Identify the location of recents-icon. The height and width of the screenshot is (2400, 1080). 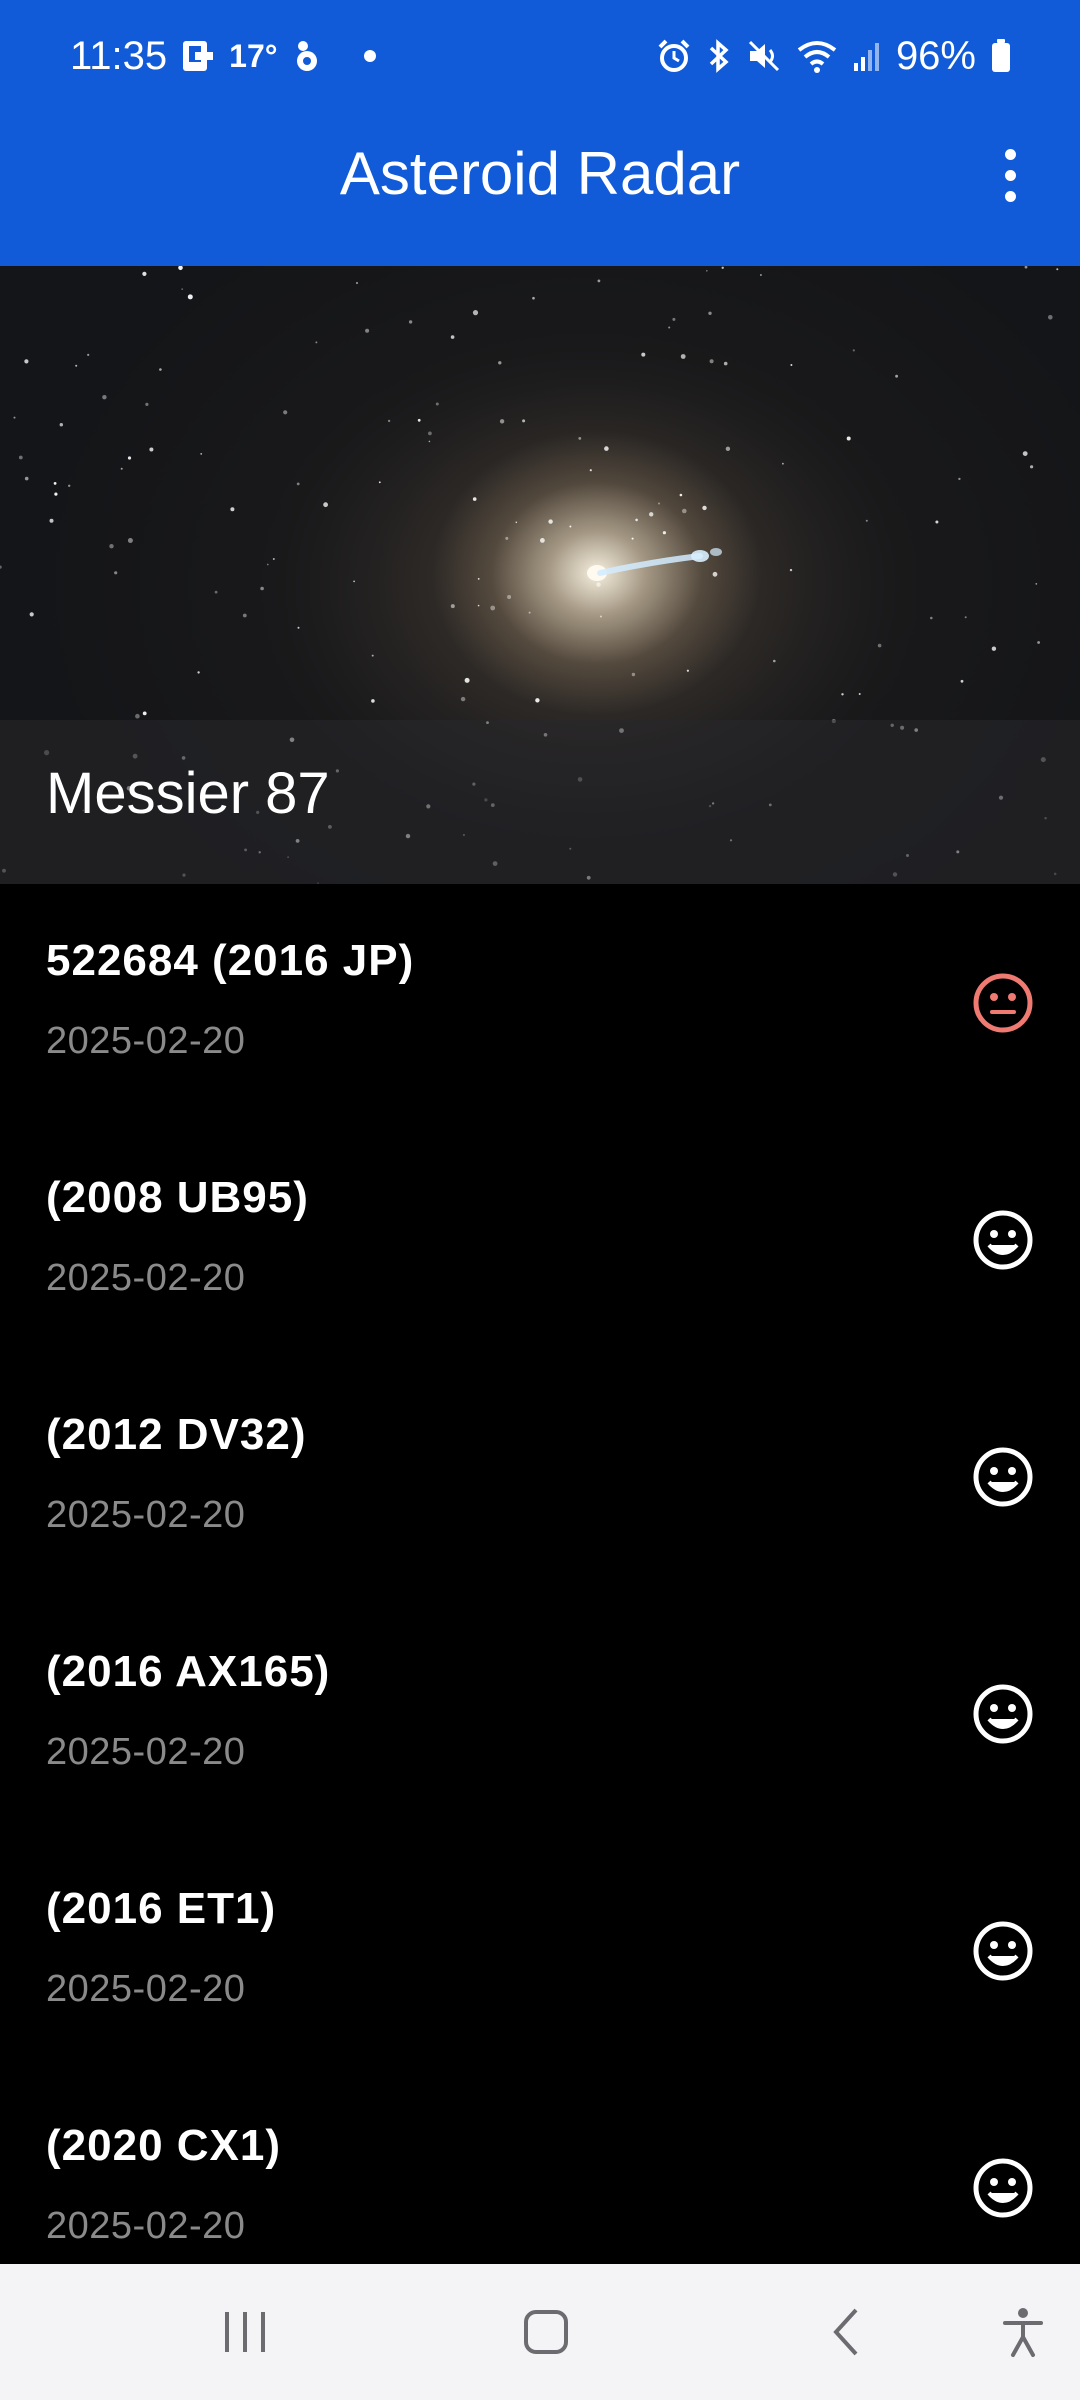
(245, 2332).